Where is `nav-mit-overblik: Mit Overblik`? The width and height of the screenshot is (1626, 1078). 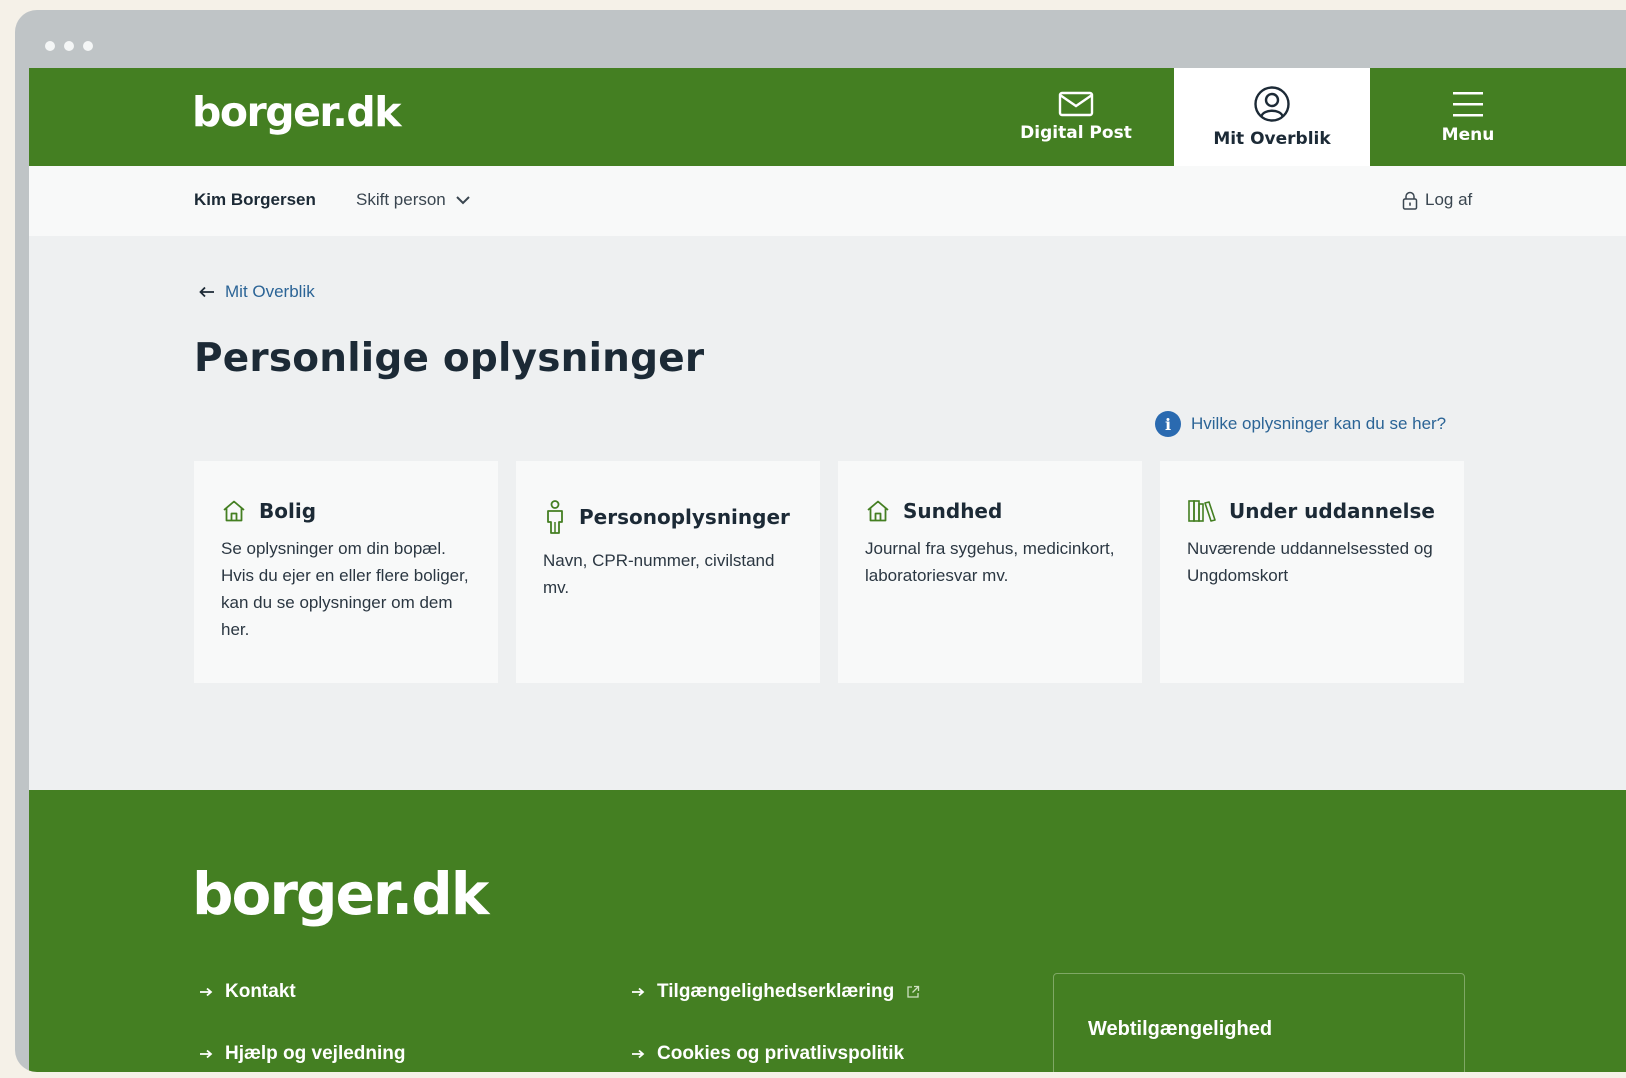
nav-mit-overblik: Mit Overblik is located at coordinates (1272, 121).